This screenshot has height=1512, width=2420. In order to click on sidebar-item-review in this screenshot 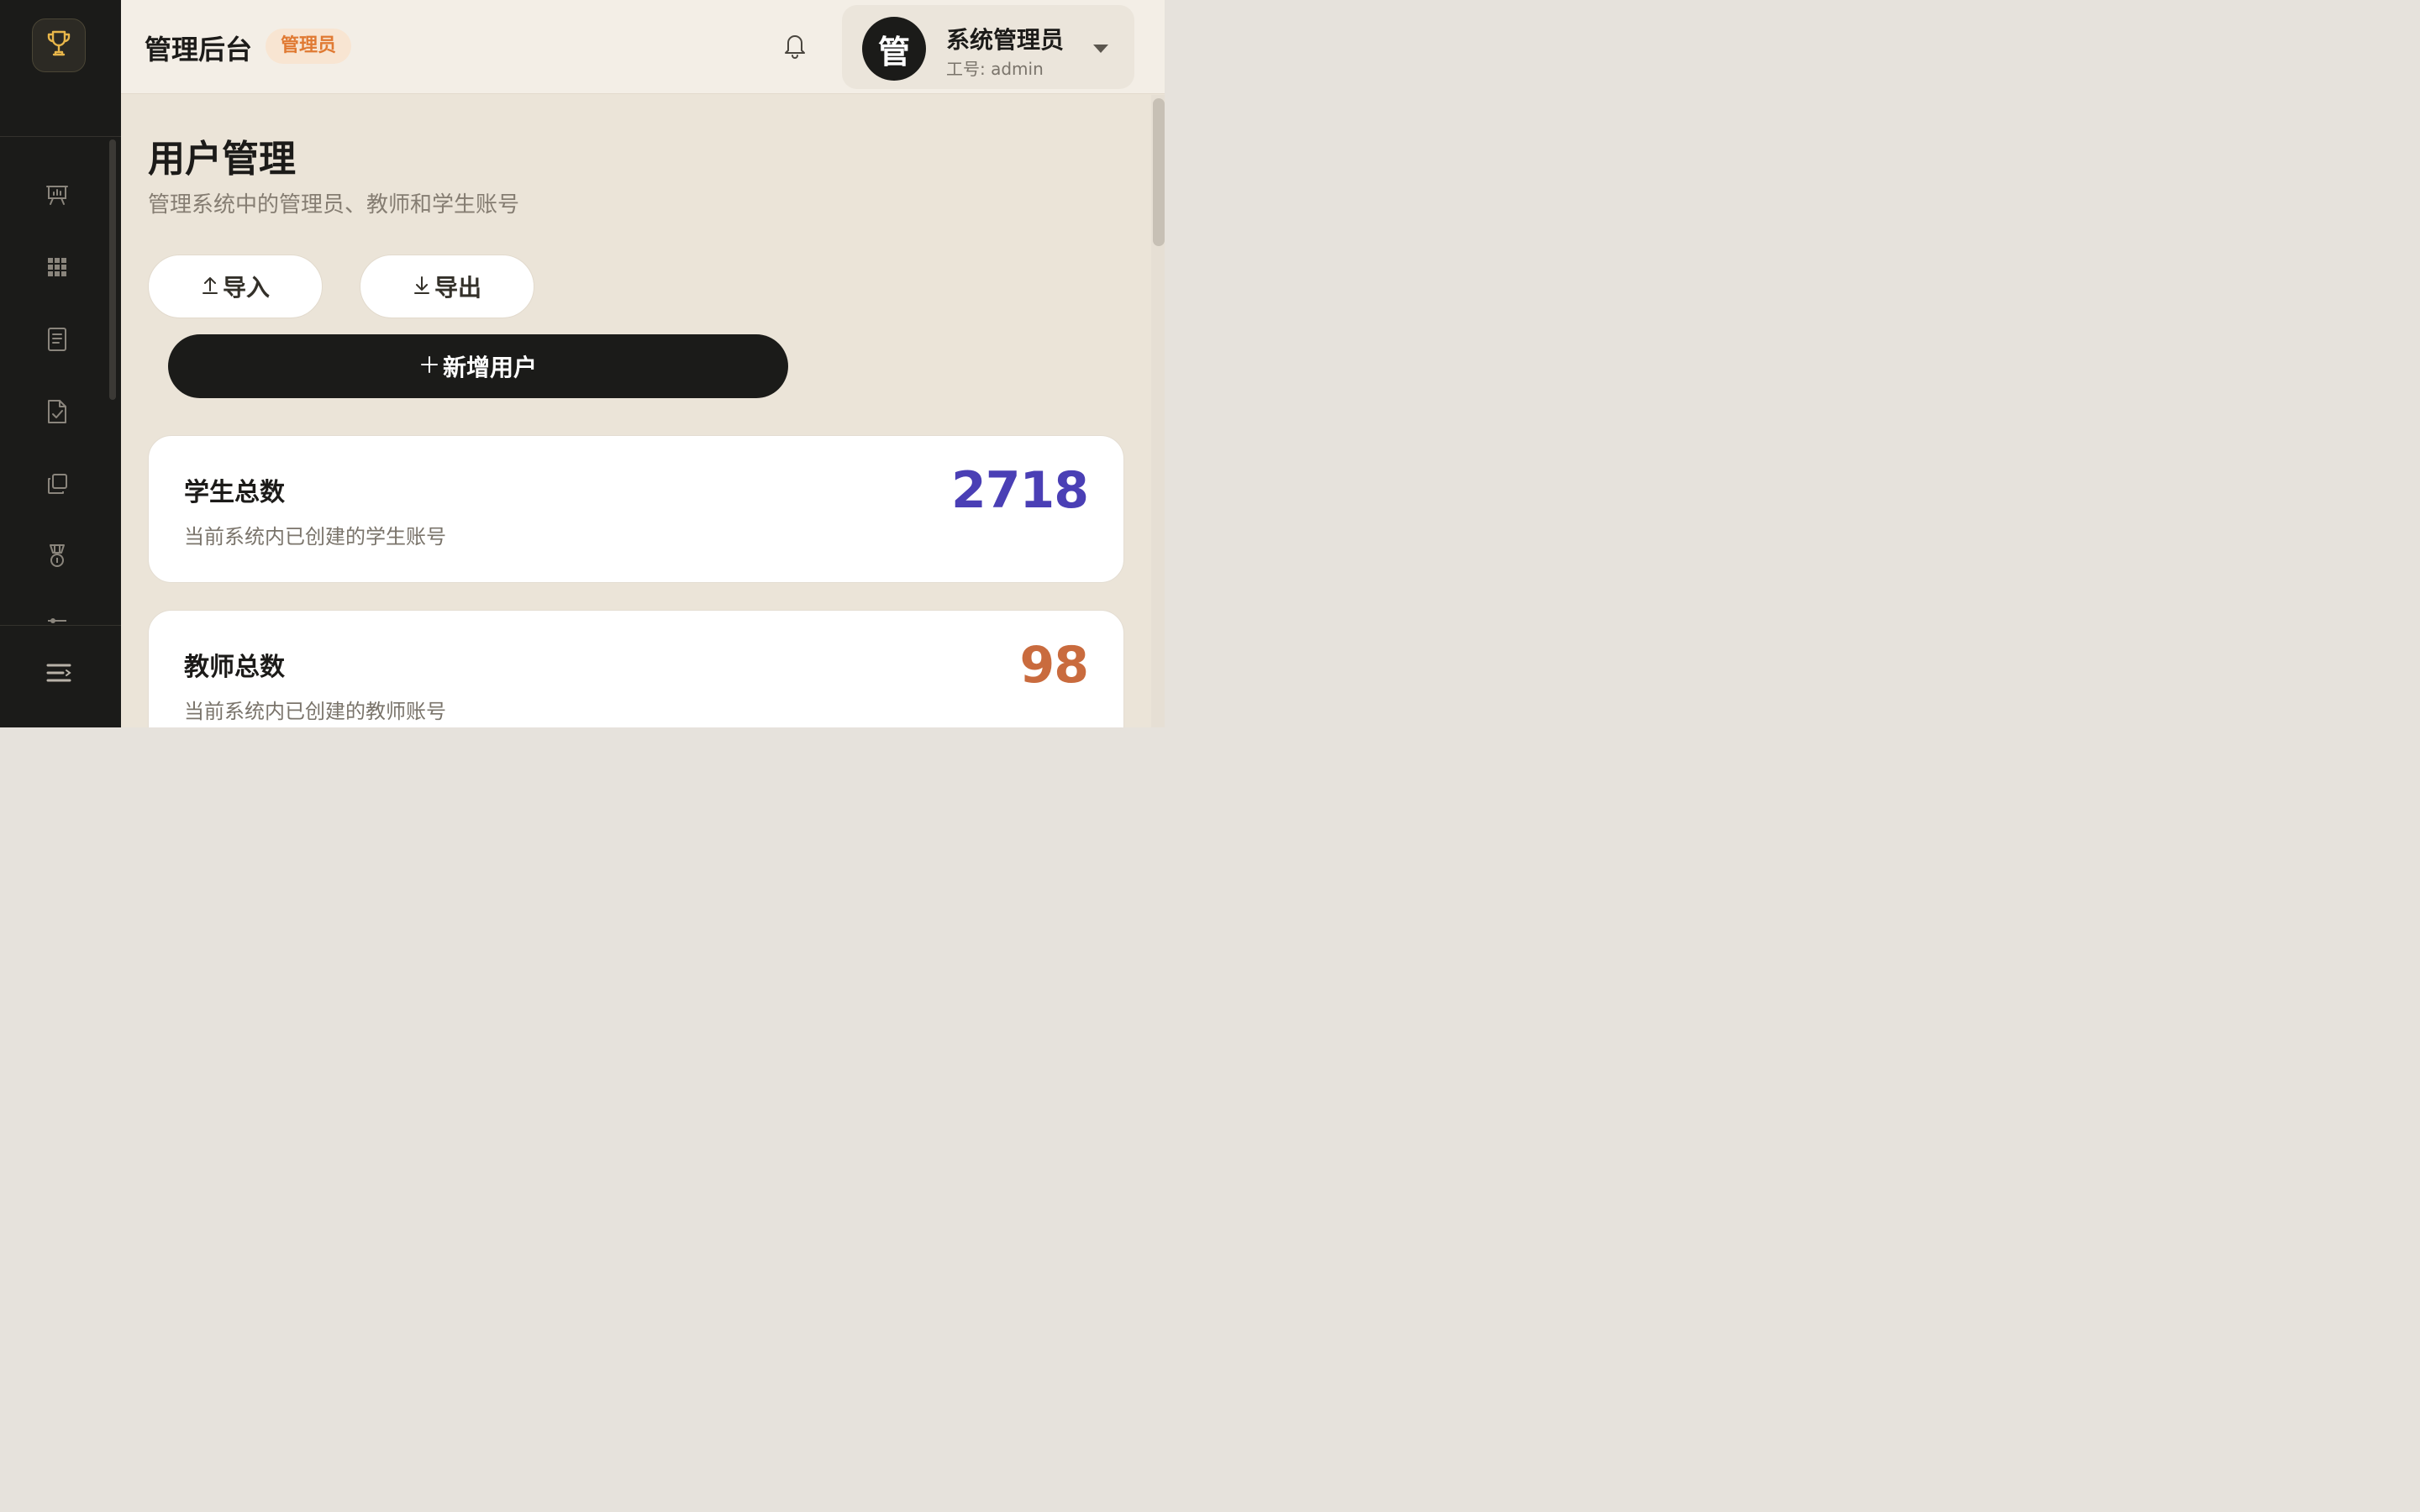, I will do `click(57, 413)`.